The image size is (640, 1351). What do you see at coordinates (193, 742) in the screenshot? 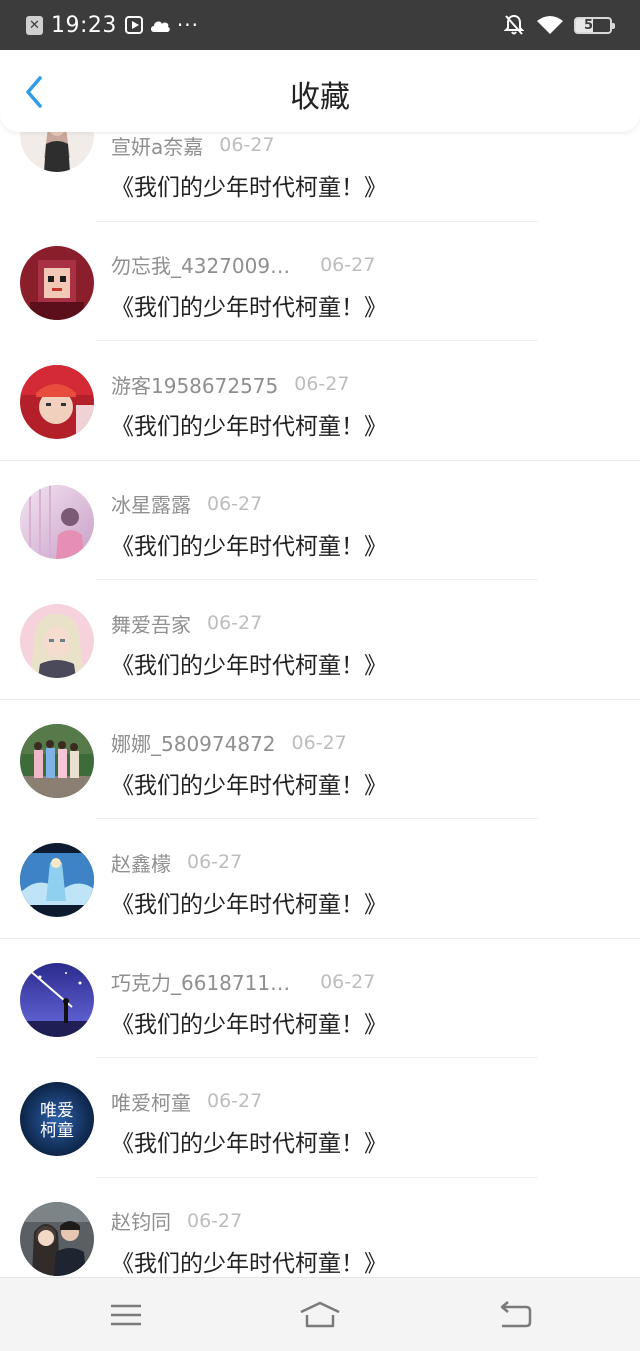
I see `username: 娜娜_580974872` at bounding box center [193, 742].